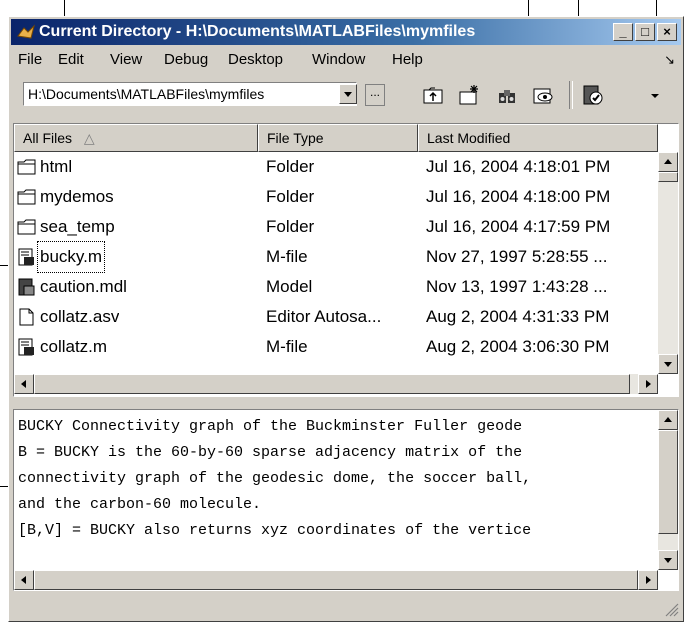 The width and height of the screenshot is (684, 622). What do you see at coordinates (518, 166) in the screenshot?
I see `file-modified: Jul 16, 2004 4:18:01 PM` at bounding box center [518, 166].